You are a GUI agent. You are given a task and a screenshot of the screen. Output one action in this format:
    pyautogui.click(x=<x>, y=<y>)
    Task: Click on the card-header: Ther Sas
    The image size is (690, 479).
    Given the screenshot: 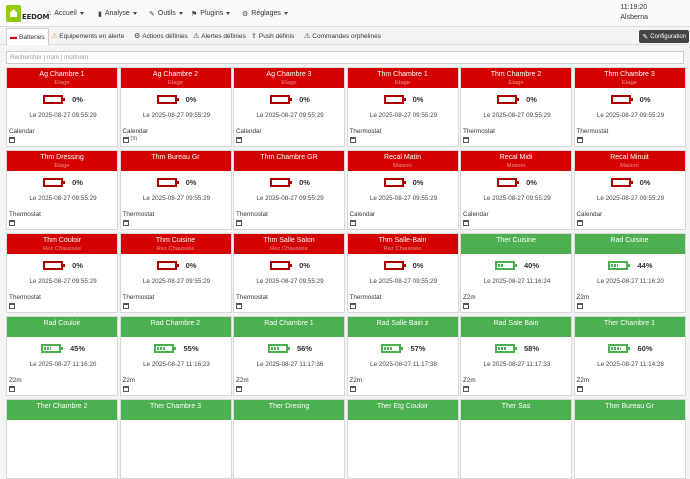 What is the action you would take?
    pyautogui.click(x=516, y=410)
    